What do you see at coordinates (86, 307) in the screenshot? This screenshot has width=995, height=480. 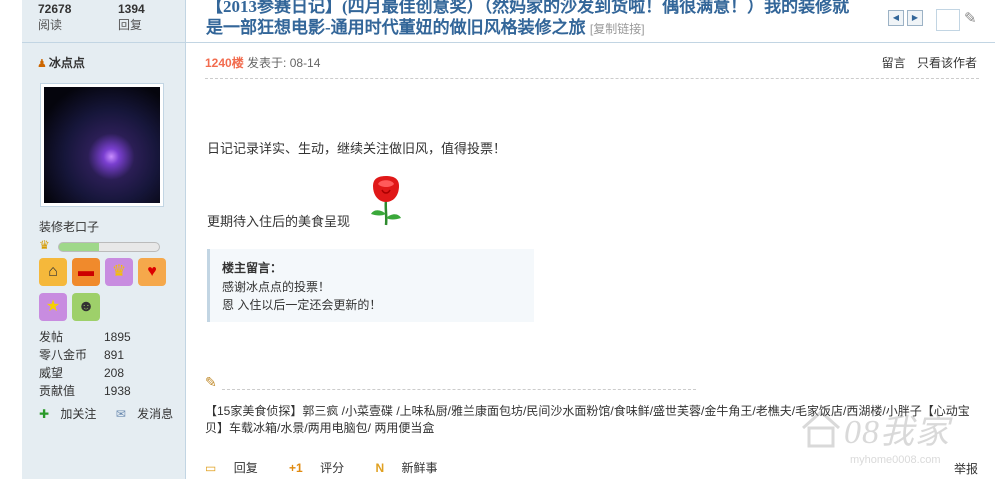 I see `bee-medal-icon: ☻` at bounding box center [86, 307].